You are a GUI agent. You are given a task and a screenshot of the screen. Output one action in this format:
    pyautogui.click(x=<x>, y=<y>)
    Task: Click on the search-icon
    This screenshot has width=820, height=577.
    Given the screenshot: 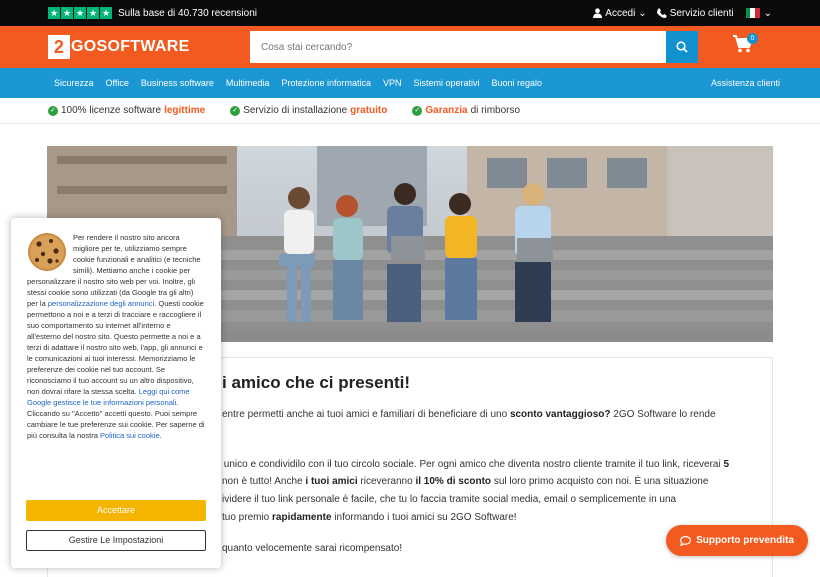 What is the action you would take?
    pyautogui.click(x=682, y=47)
    